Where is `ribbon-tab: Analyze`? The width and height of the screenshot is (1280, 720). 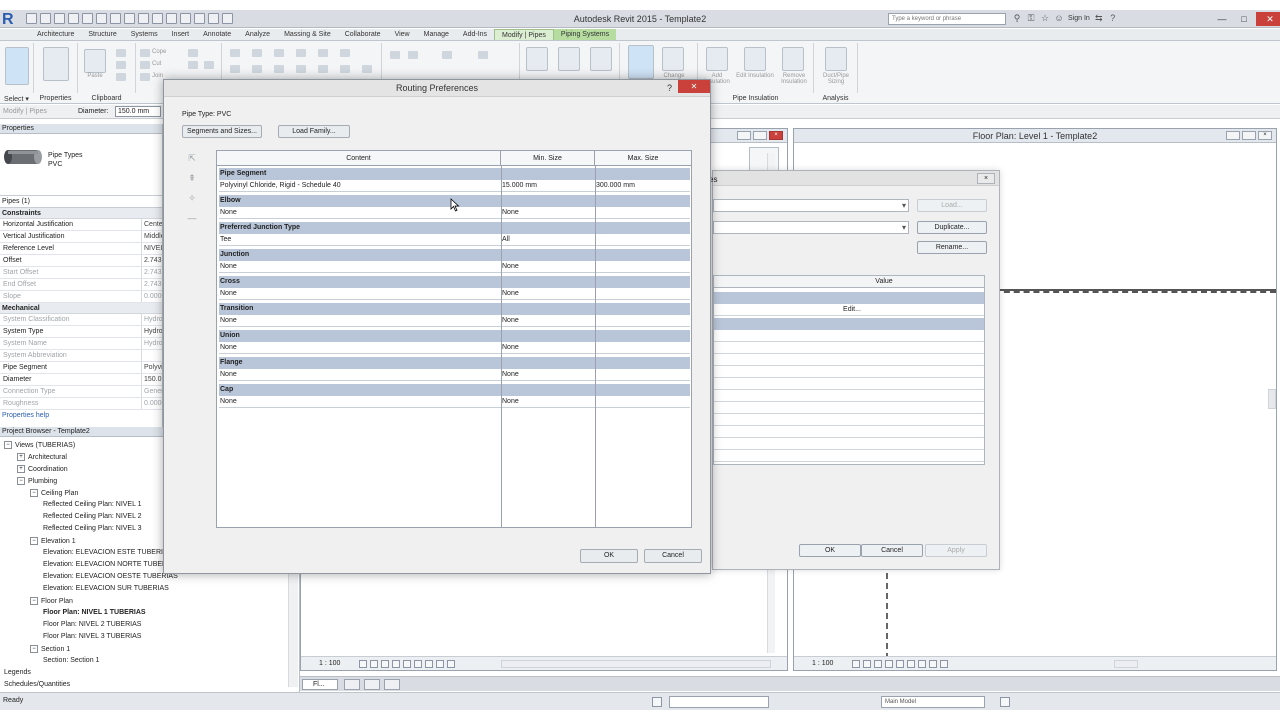
ribbon-tab: Analyze is located at coordinates (257, 34).